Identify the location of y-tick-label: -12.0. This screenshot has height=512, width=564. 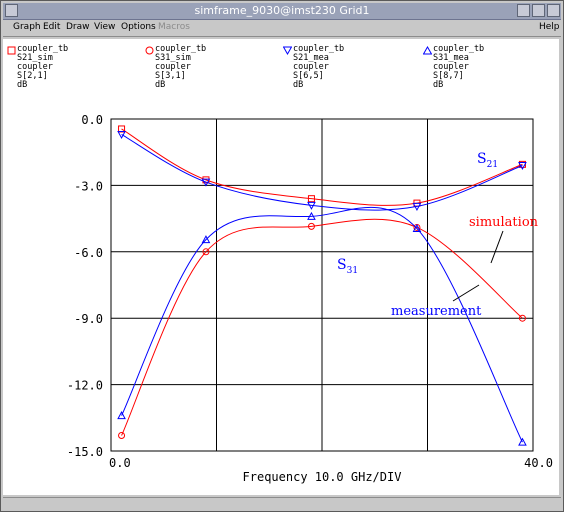
(85, 386).